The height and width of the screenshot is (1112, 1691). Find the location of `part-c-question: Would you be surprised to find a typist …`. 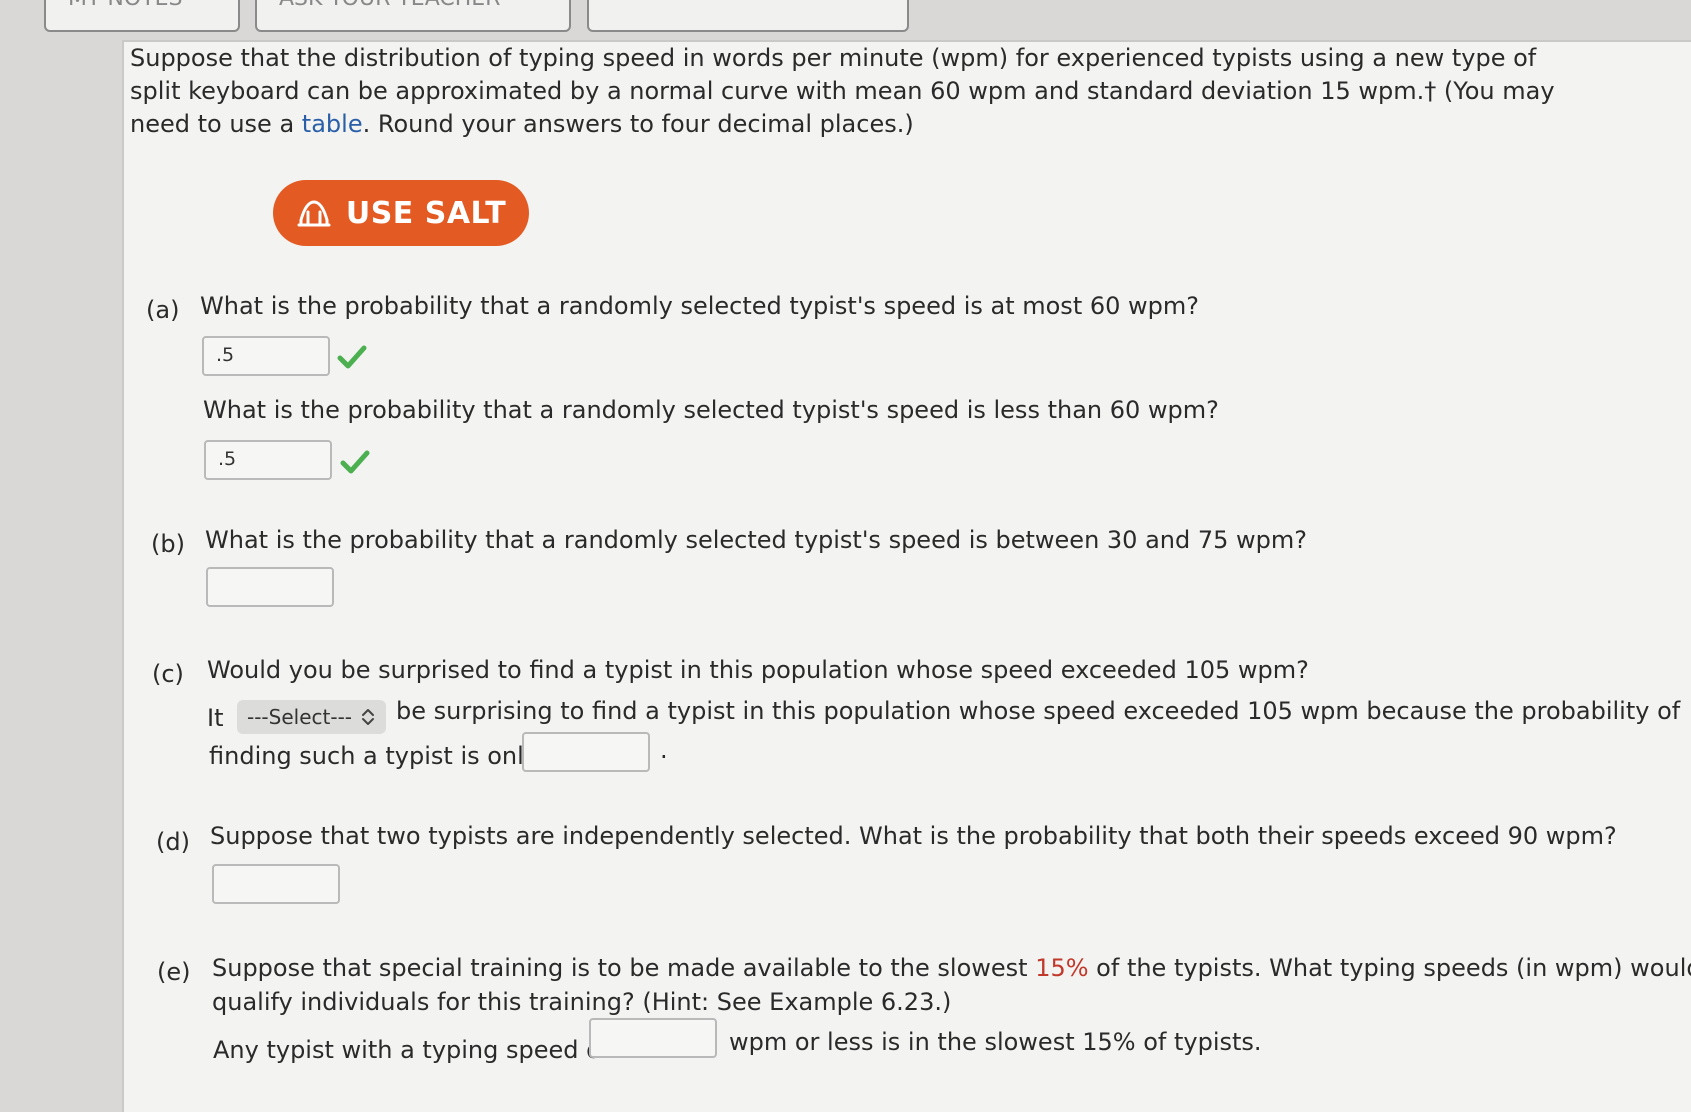

part-c-question: Would you be surprised to find a typist … is located at coordinates (758, 670).